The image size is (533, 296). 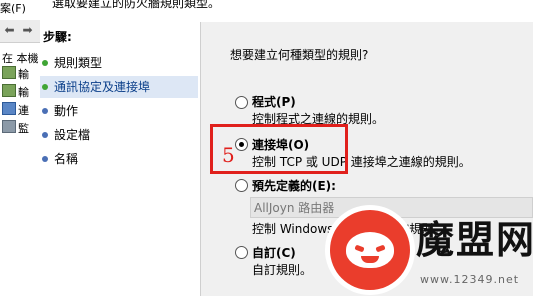 What do you see at coordinates (45, 87) in the screenshot?
I see `step-current-bullet-icon` at bounding box center [45, 87].